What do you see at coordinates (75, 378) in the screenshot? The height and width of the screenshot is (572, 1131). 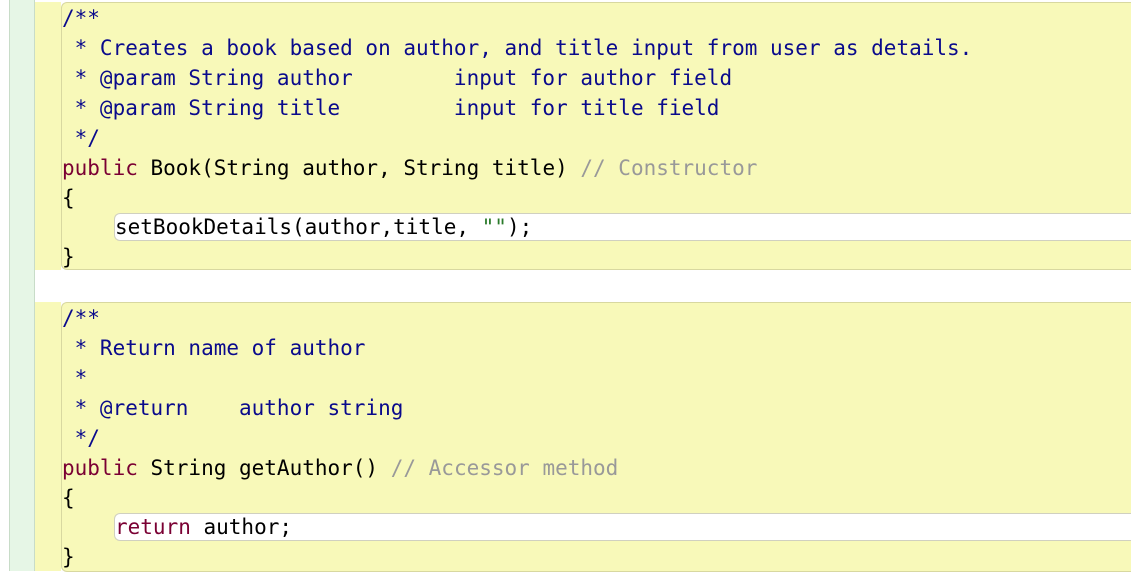 I see `doc-comment-line: *` at bounding box center [75, 378].